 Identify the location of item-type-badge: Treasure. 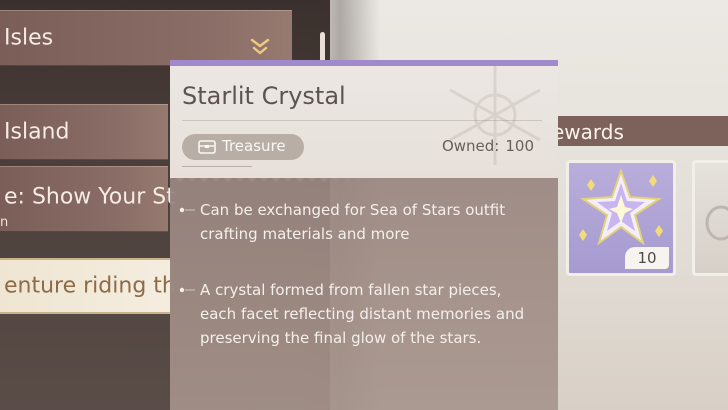
(243, 147).